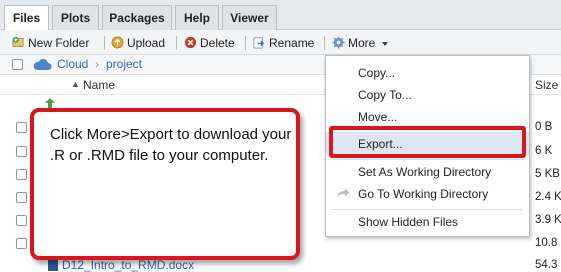  Describe the element at coordinates (546, 243) in the screenshot. I see `file-size: 10.8` at that location.